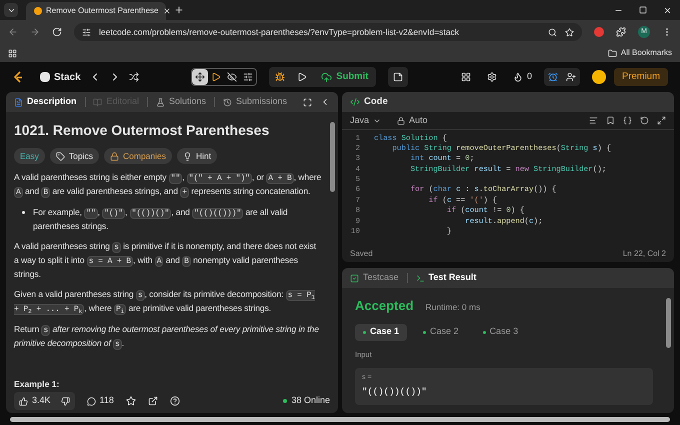 This screenshot has width=680, height=425. Describe the element at coordinates (102, 11) in the screenshot. I see `tab-title: Remove Outermost Parenthese` at that location.